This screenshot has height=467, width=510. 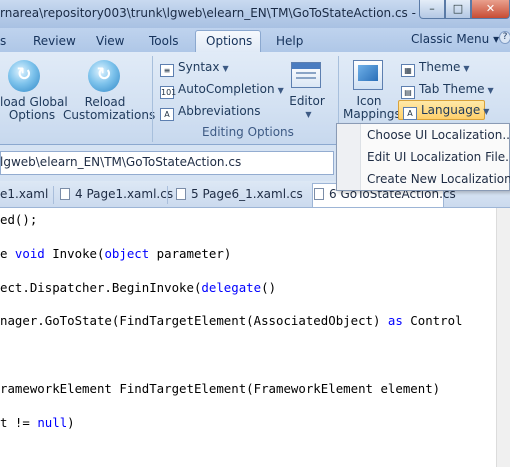 I want to click on autocompletion-label: AutoCompletion, so click(x=226, y=89).